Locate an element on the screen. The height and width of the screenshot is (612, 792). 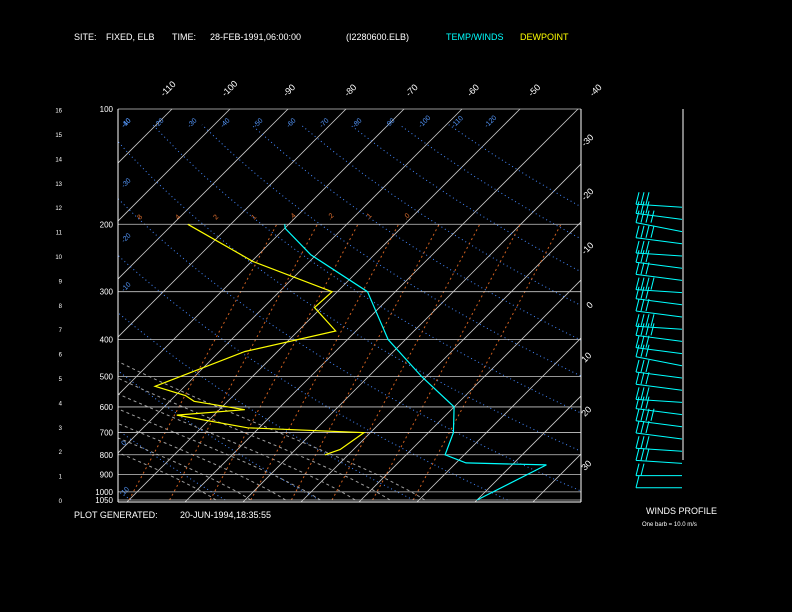
dry-adiabat-label: -120 is located at coordinates (490, 121).